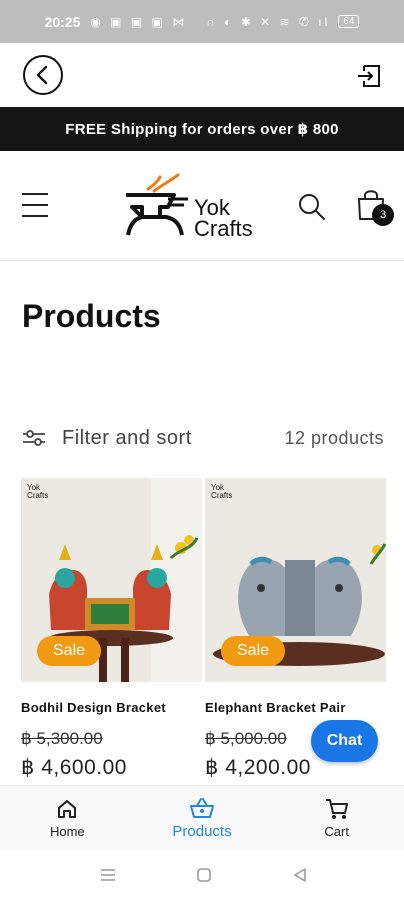  What do you see at coordinates (127, 438) in the screenshot?
I see `filter-and-sort-button: Filter and sort` at bounding box center [127, 438].